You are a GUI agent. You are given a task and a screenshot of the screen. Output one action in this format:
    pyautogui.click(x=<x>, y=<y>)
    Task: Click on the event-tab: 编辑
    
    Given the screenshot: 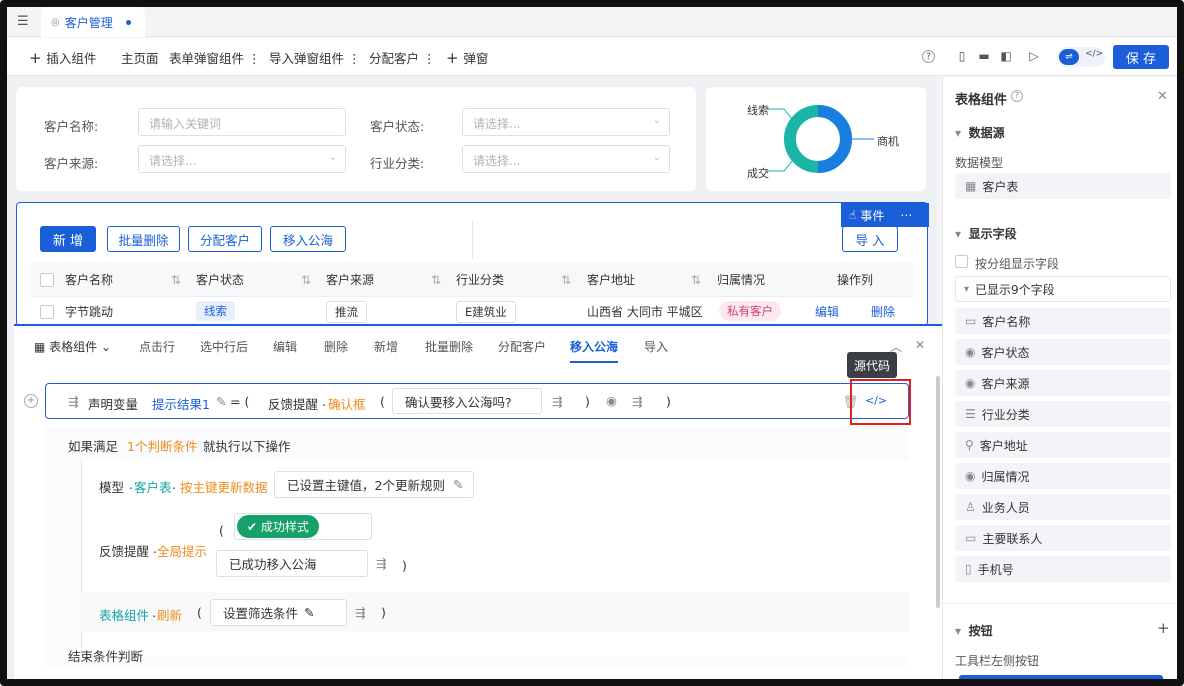 What is the action you would take?
    pyautogui.click(x=285, y=346)
    